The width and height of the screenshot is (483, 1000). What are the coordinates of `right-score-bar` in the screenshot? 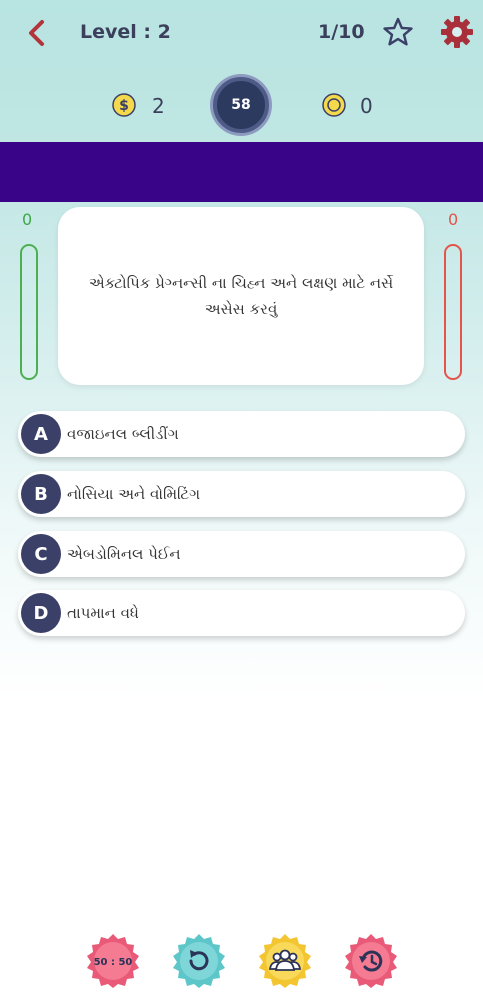 It's located at (453, 312).